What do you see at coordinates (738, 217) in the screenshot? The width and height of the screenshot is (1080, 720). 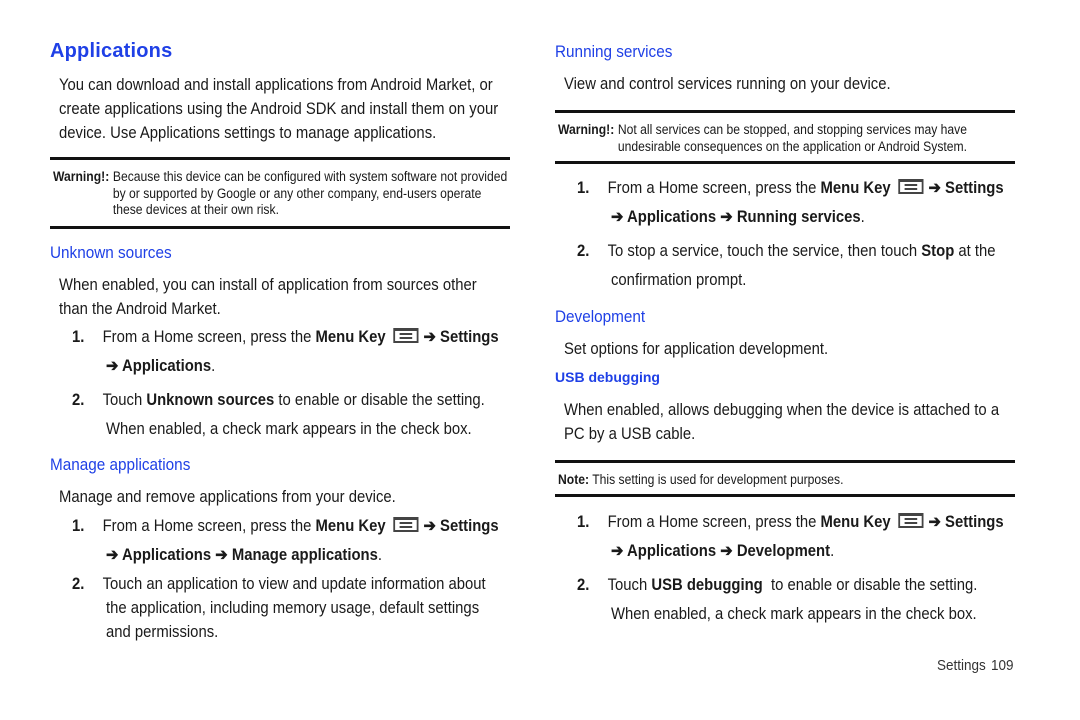 I see `step-1-running-cont: ➔ Applications ➔ Running services.` at bounding box center [738, 217].